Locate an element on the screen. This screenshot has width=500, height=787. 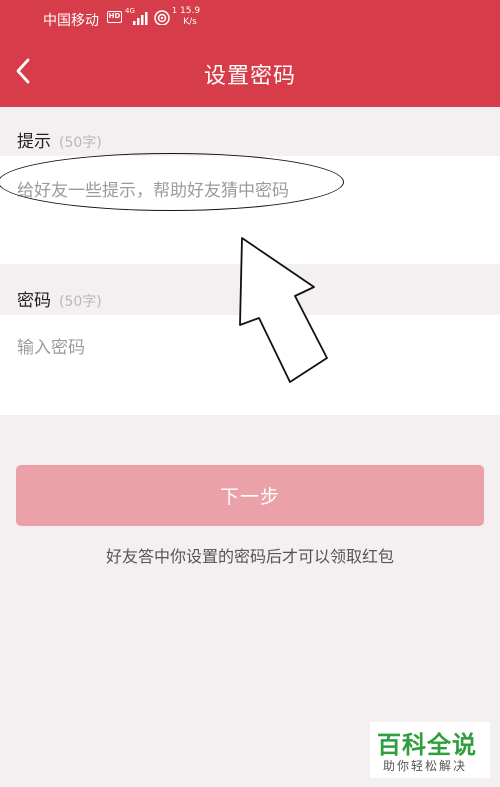
hint-label: 提示 is located at coordinates (34, 142).